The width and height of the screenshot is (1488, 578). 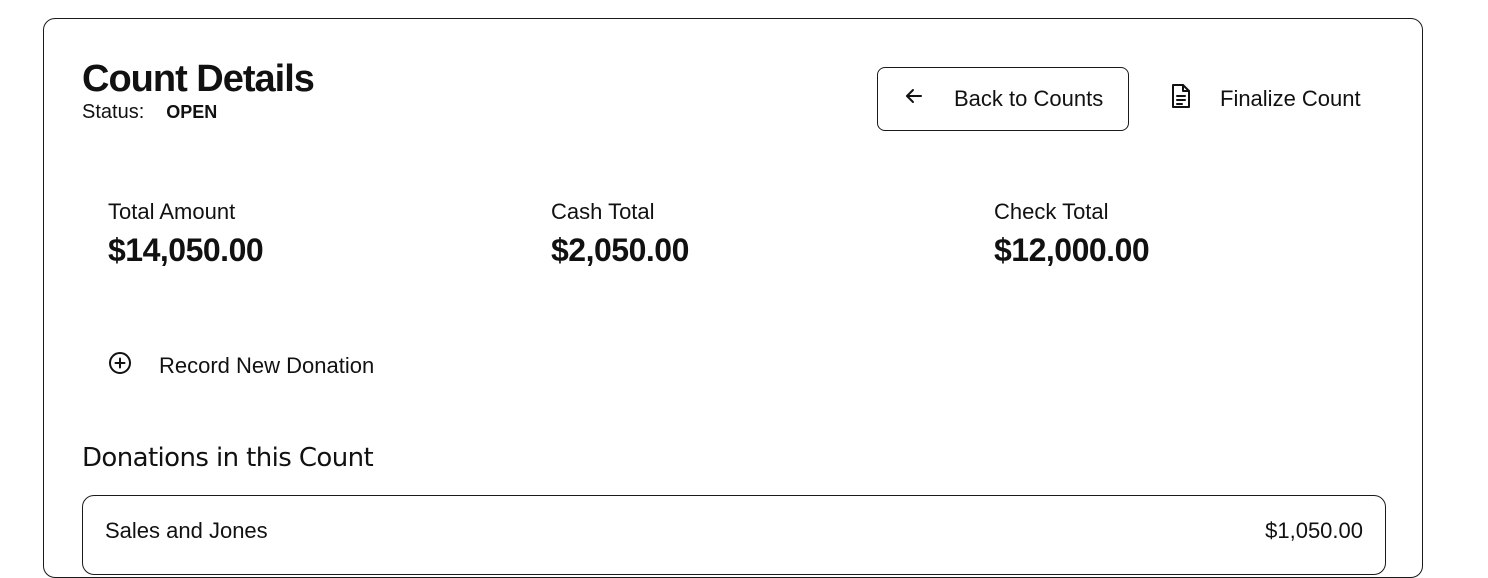 What do you see at coordinates (734, 535) in the screenshot?
I see `donations-list: Sales and Jones $1,050.00` at bounding box center [734, 535].